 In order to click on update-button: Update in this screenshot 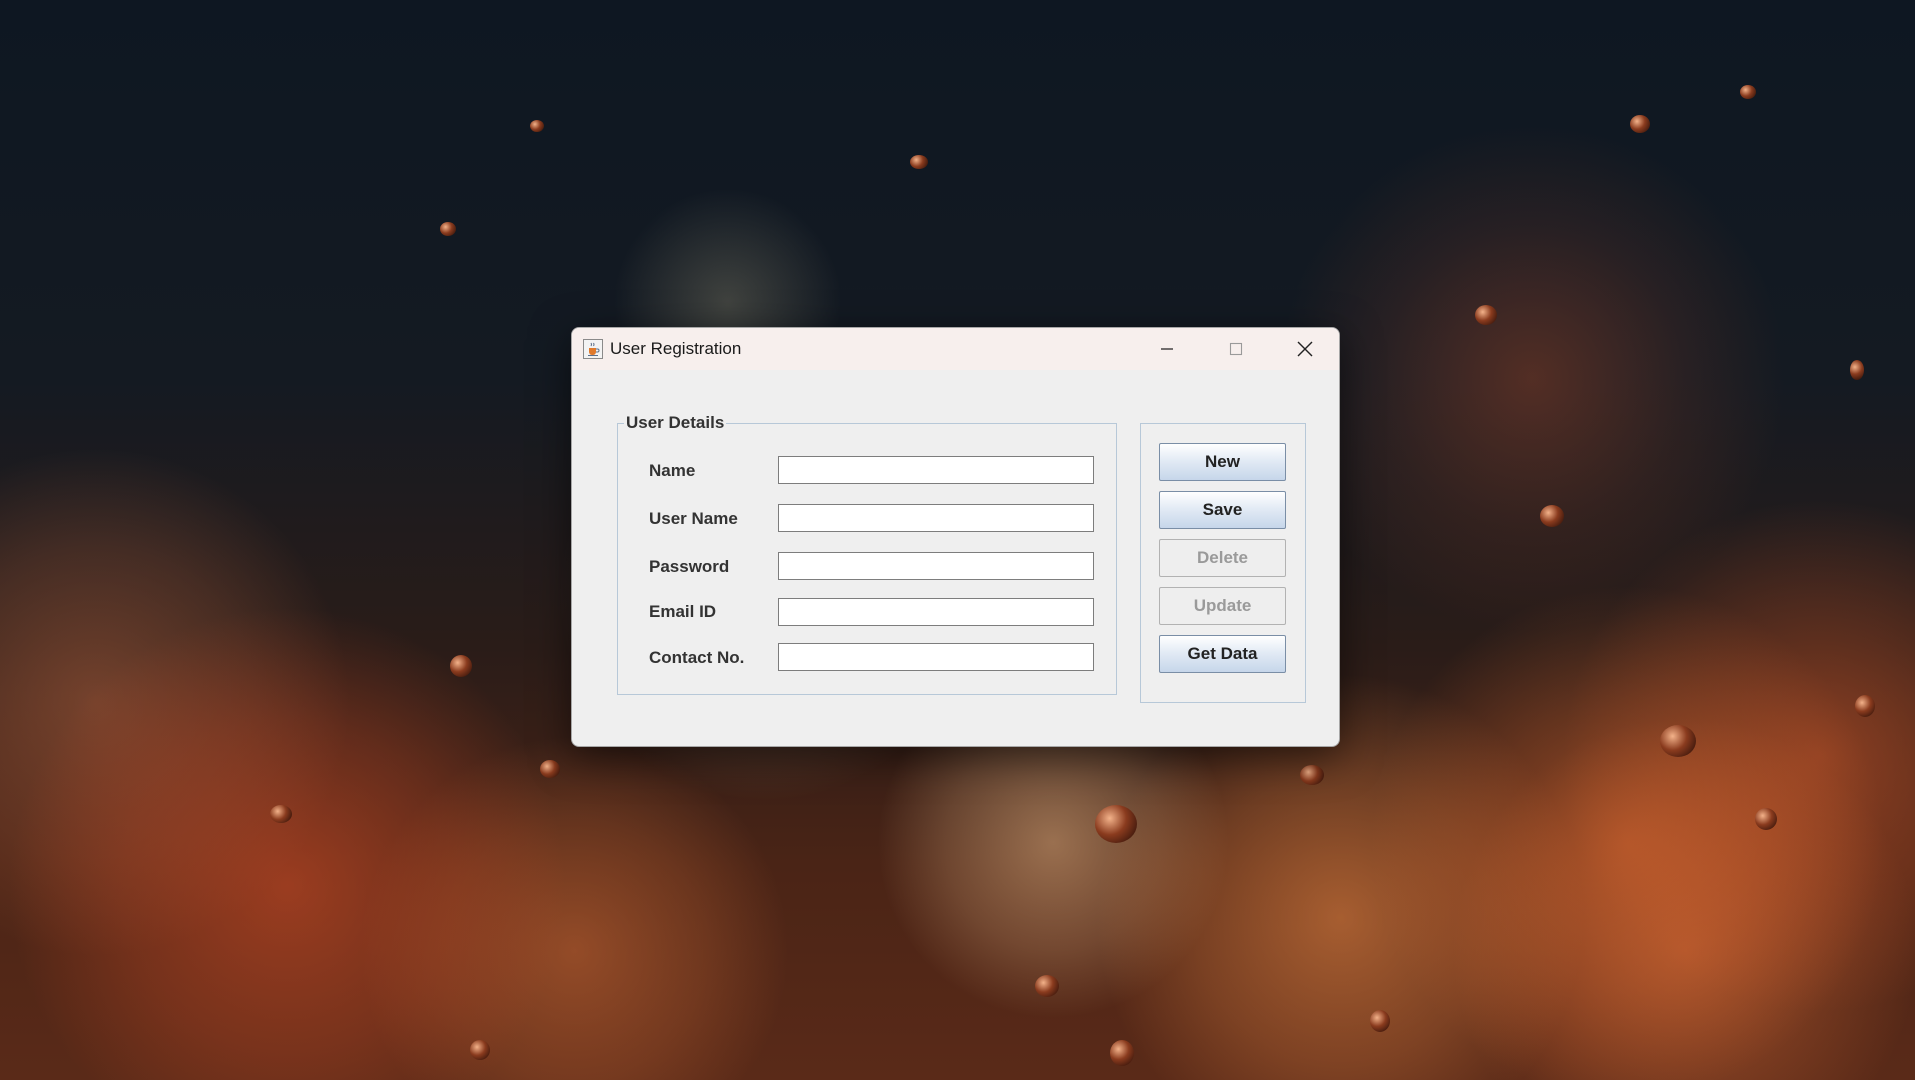, I will do `click(1222, 606)`.